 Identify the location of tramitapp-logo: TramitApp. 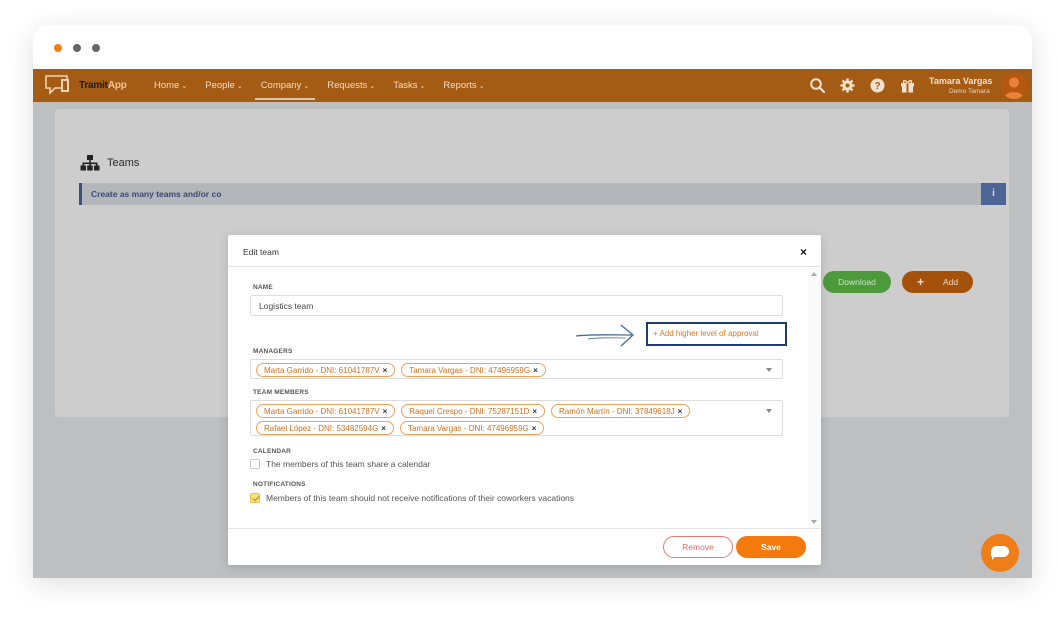
(85, 85).